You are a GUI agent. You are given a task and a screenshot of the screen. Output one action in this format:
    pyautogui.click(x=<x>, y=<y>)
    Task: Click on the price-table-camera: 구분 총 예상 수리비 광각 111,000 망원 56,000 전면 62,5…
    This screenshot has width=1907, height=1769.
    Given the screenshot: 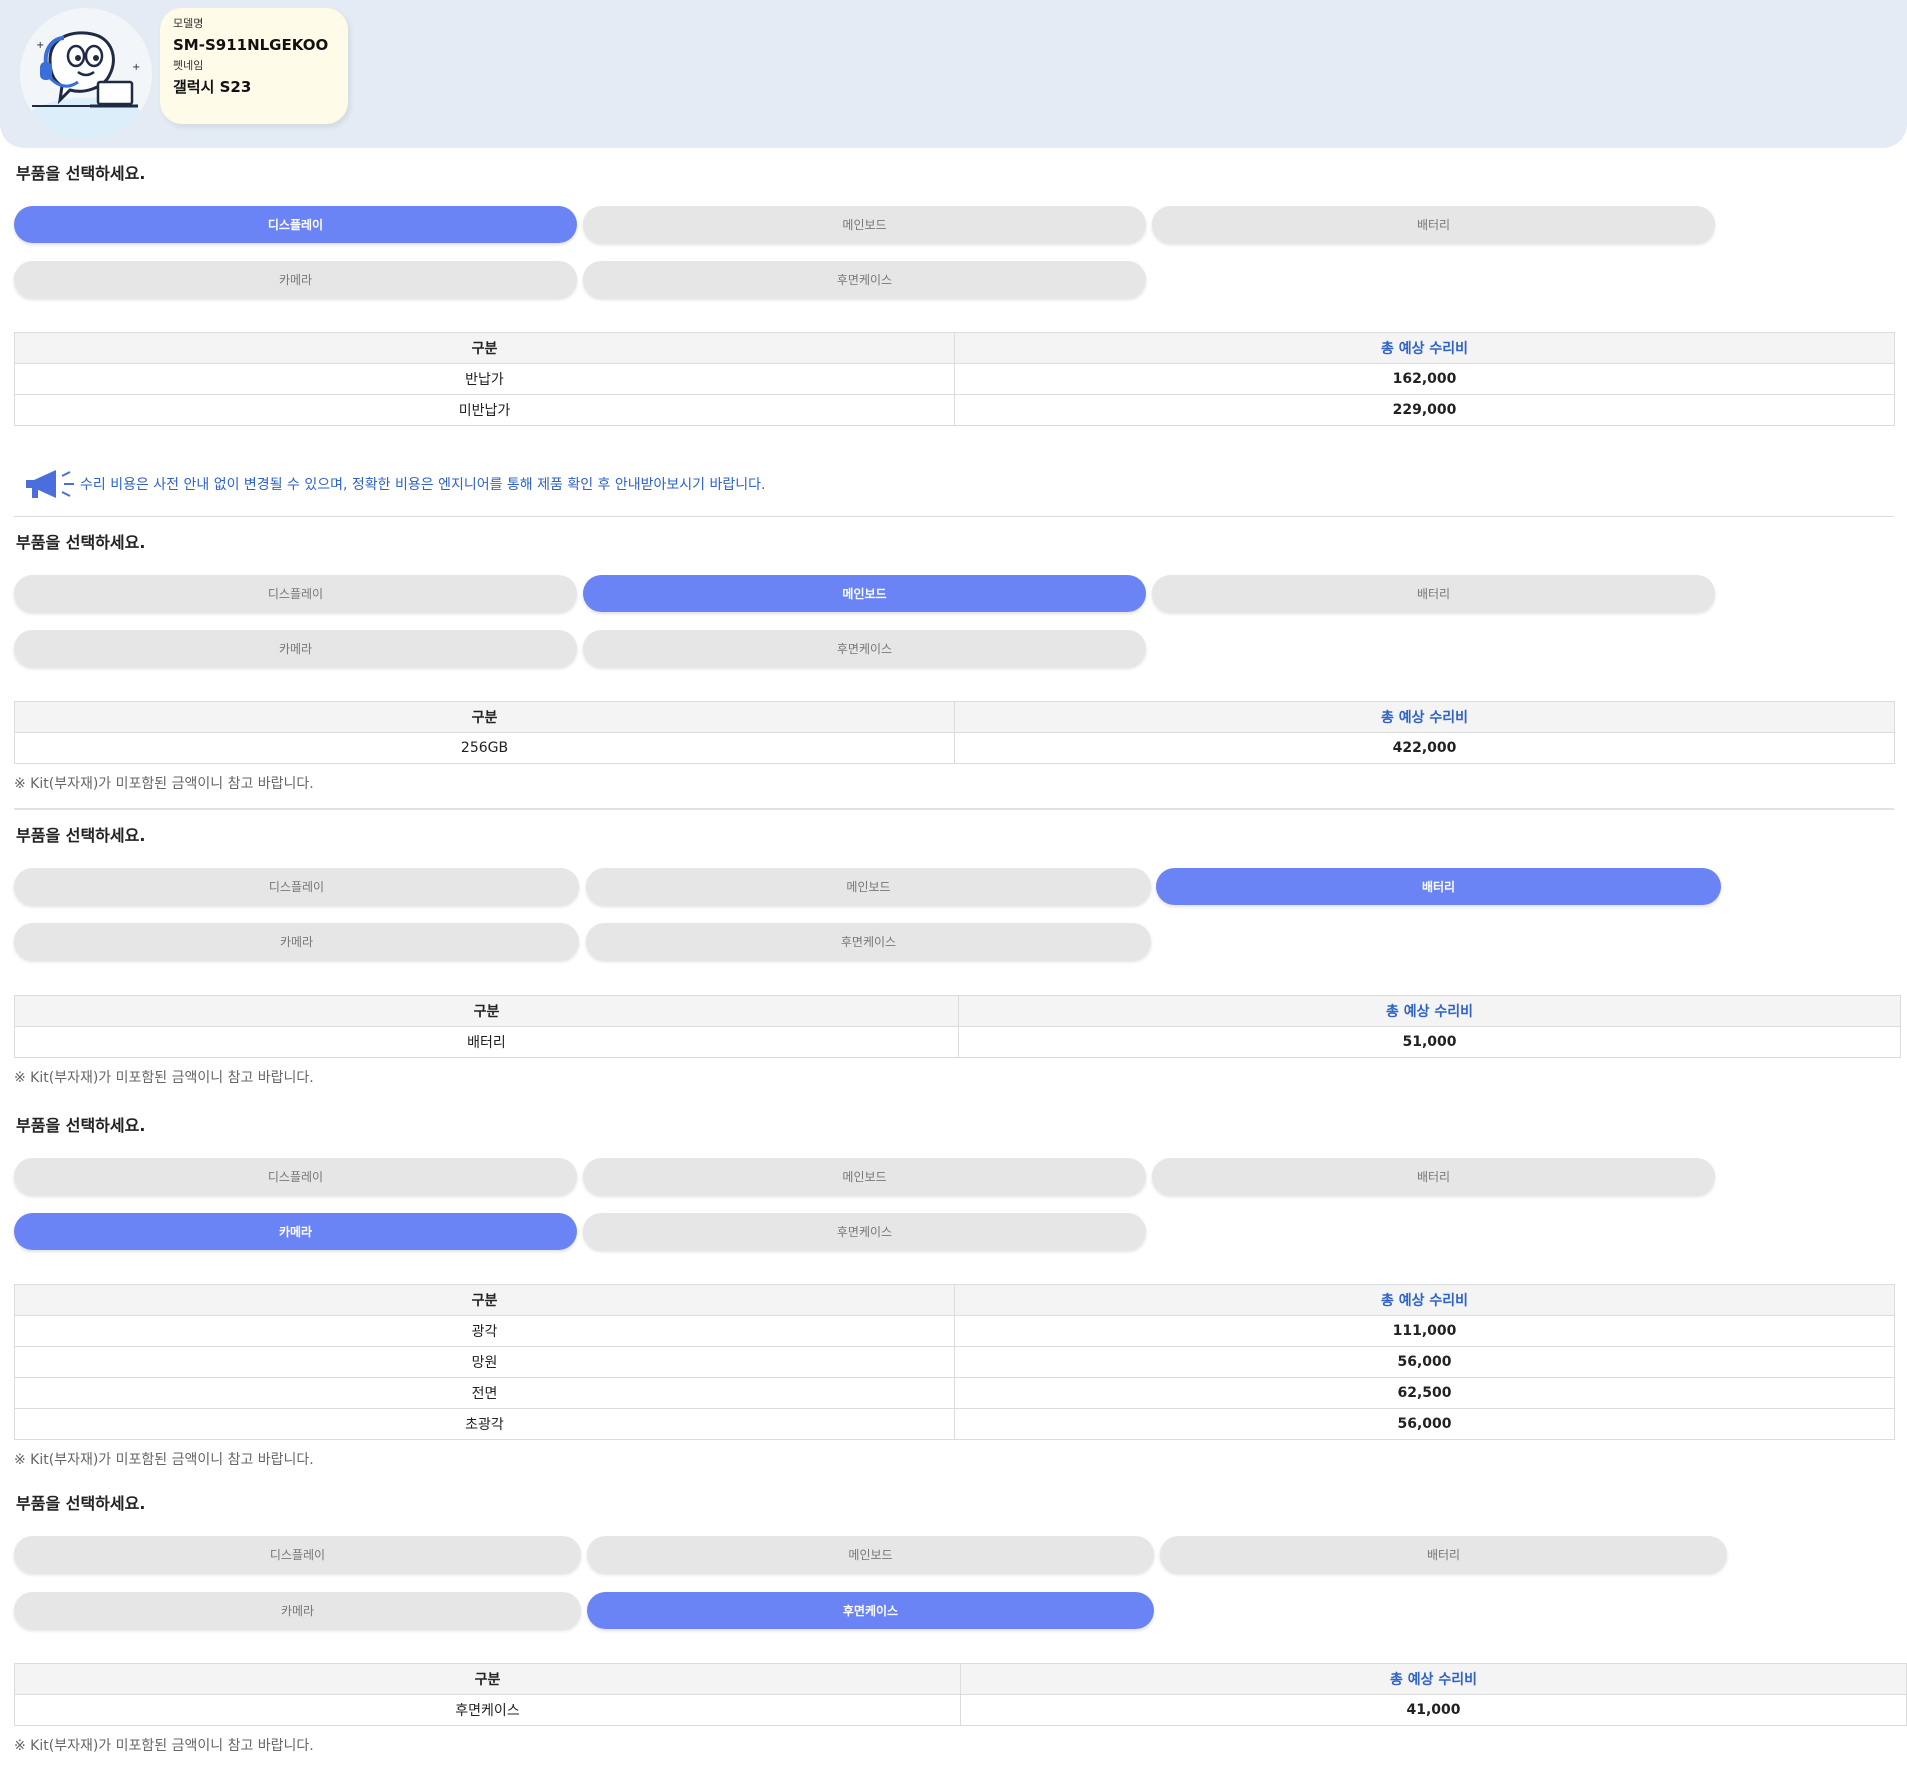 What is the action you would take?
    pyautogui.click(x=954, y=1362)
    